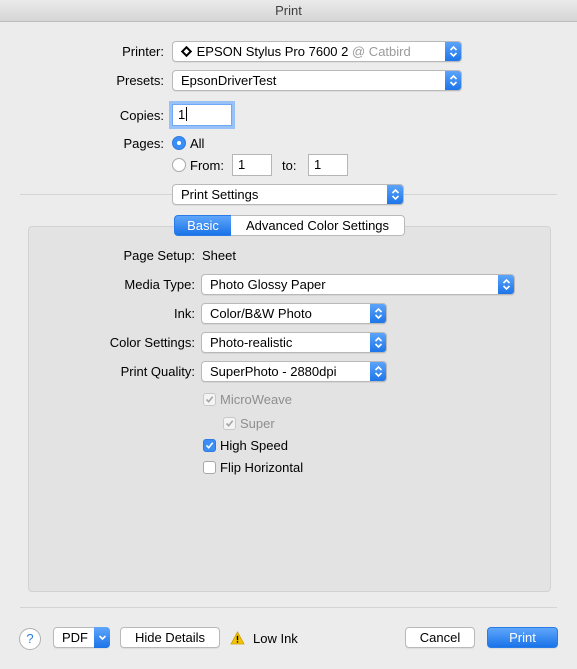 The width and height of the screenshot is (577, 669). Describe the element at coordinates (186, 52) in the screenshot. I see `printer-bonjour-icon` at that location.